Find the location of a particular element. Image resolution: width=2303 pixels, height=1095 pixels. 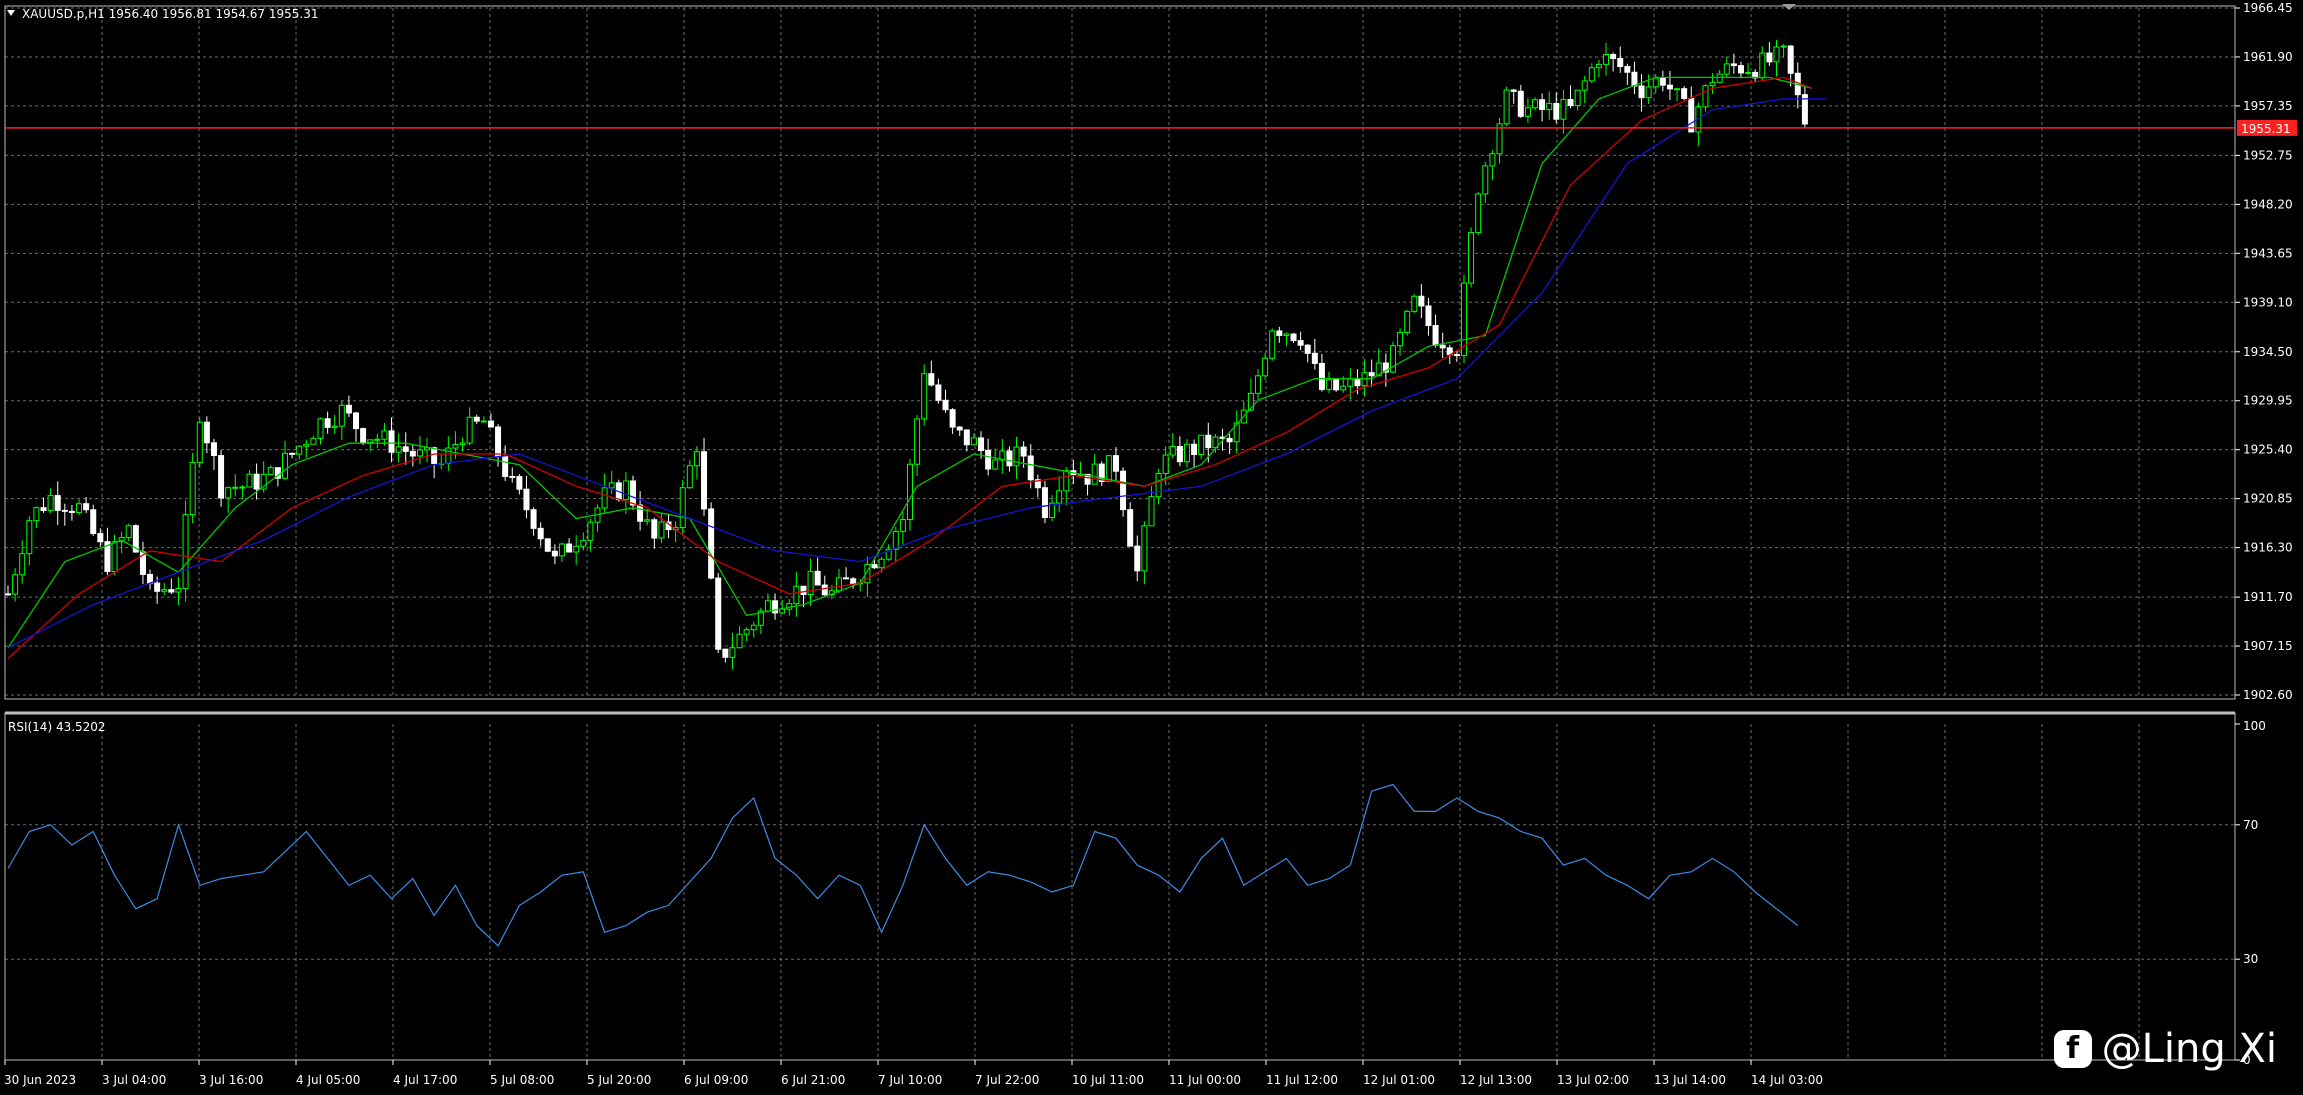

price-tick-label: 1943.65 is located at coordinates (2268, 253).